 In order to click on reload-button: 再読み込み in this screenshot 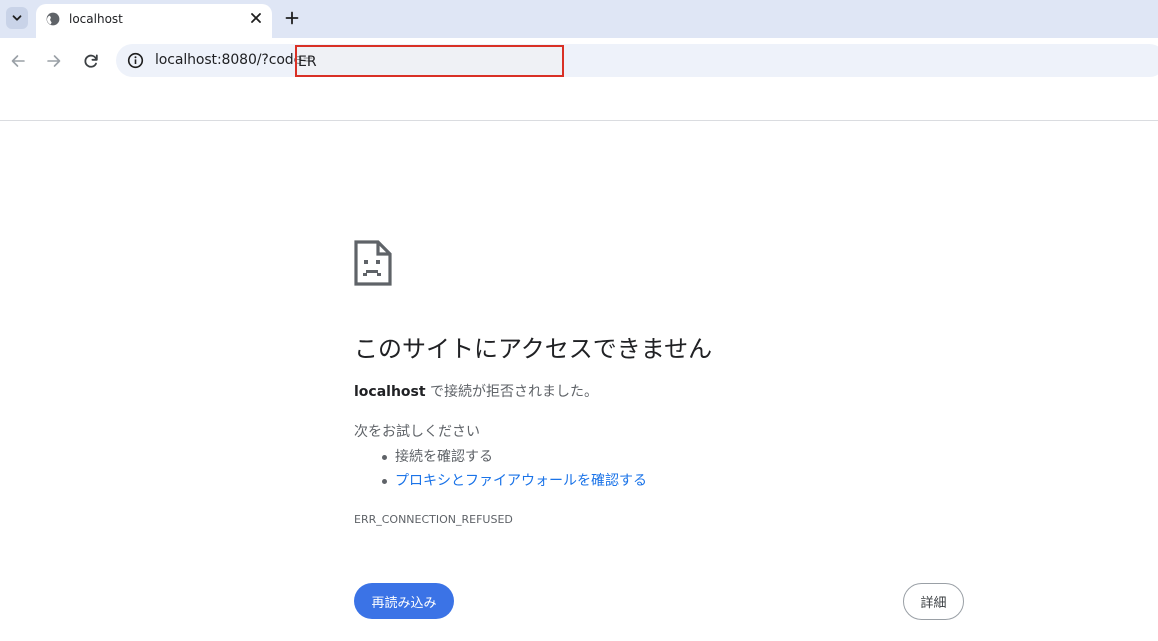, I will do `click(404, 601)`.